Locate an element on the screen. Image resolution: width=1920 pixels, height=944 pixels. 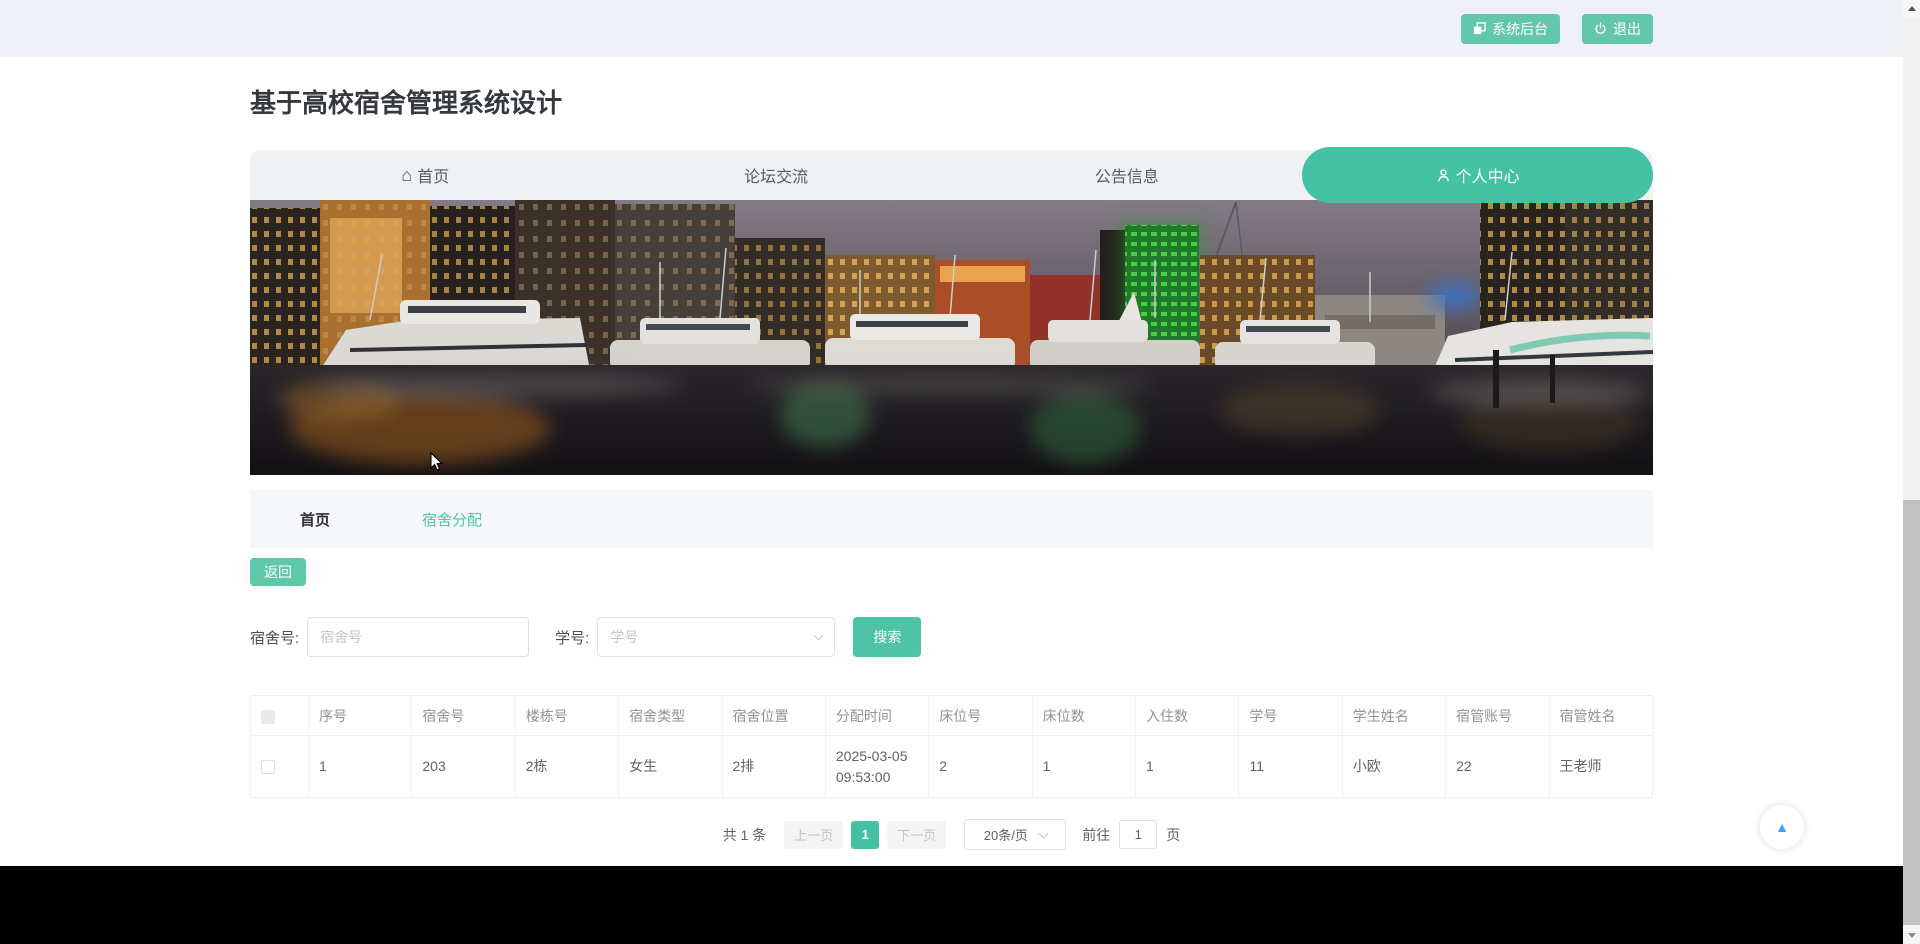
triangle-down-icon is located at coordinates (1911, 935).